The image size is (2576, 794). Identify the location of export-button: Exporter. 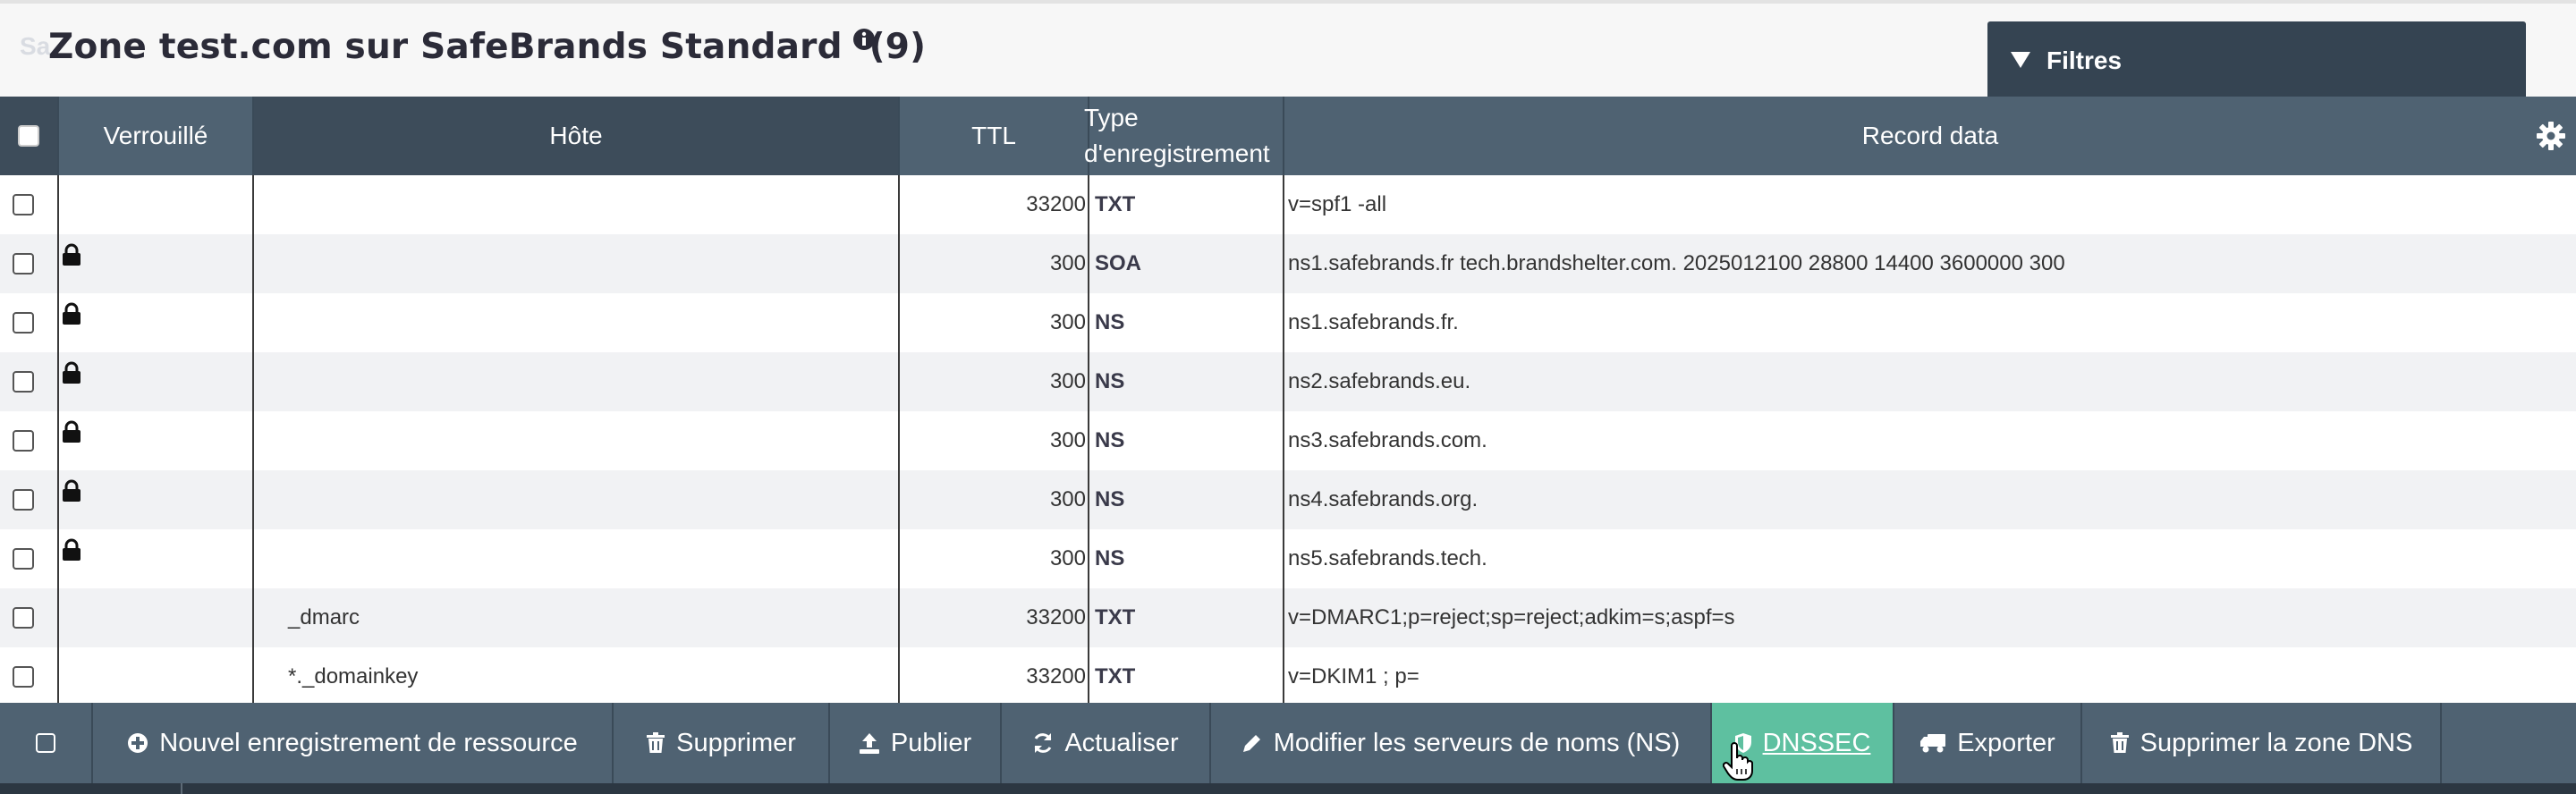
(1988, 743).